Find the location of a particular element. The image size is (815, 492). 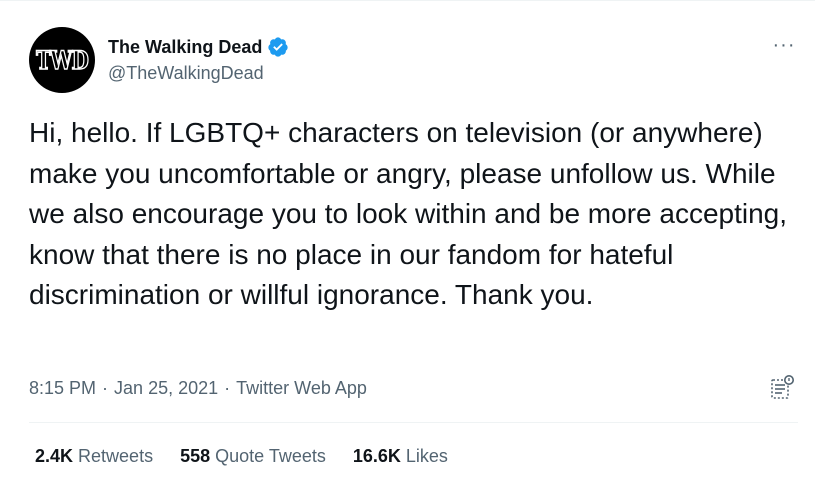

retweets-label: Retweets is located at coordinates (116, 455).